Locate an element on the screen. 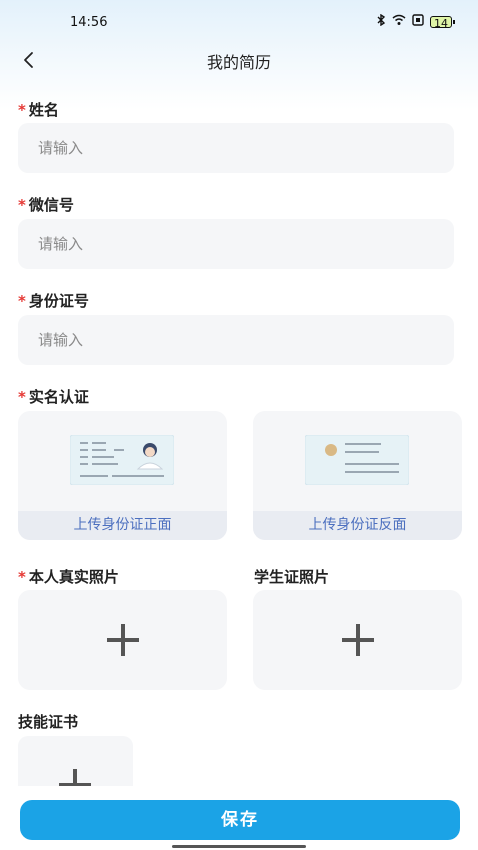 The image size is (478, 850). name-input is located at coordinates (236, 148).